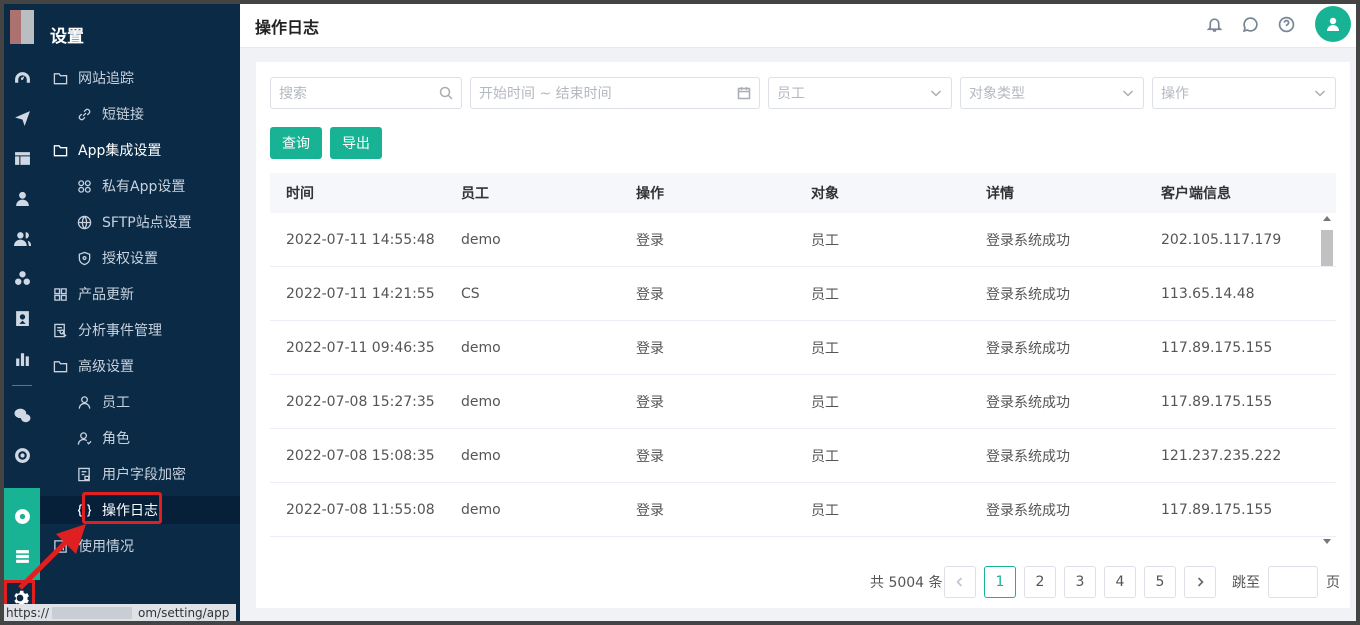 This screenshot has width=1360, height=625. I want to click on top-header: 操作日志, so click(798, 26).